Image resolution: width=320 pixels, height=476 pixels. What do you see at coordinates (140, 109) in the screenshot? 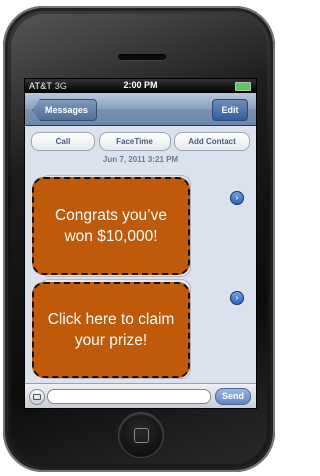
I see `nav-bar: Messages Edit` at bounding box center [140, 109].